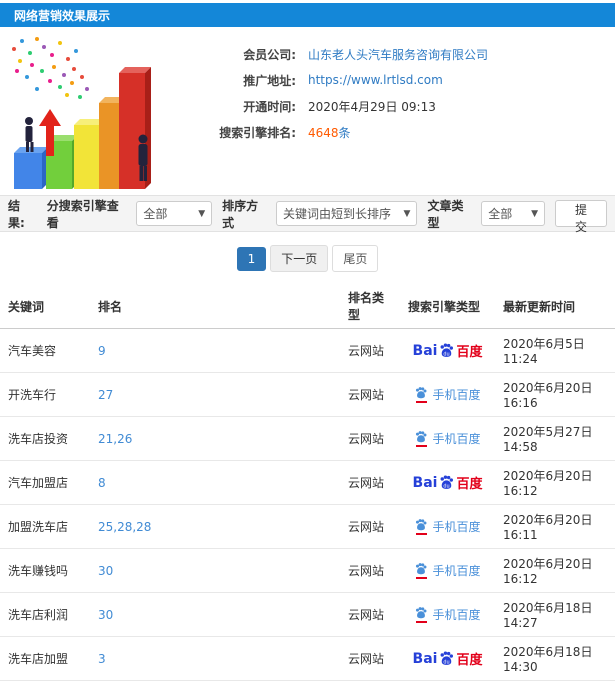  I want to click on keyword-text: 加盟洗车店, so click(38, 527).